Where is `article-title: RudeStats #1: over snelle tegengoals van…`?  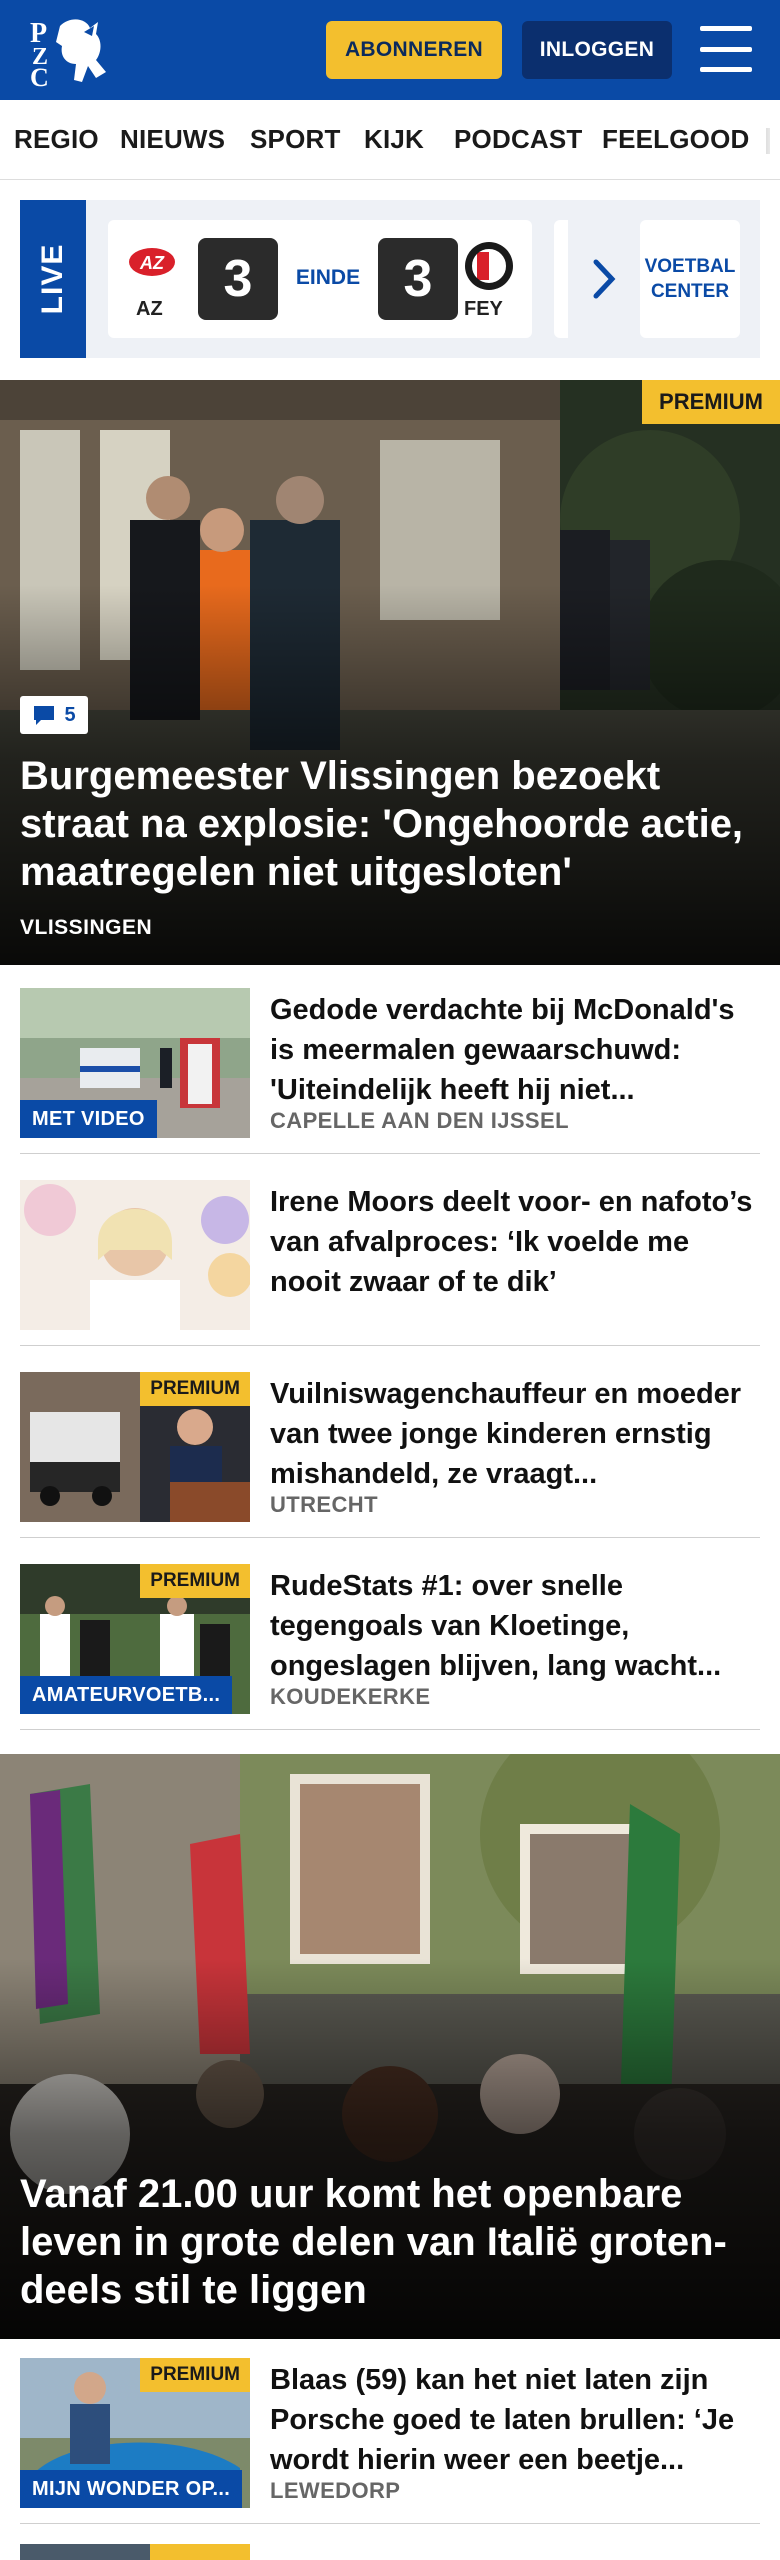 article-title: RudeStats #1: over snelle tegengoals van… is located at coordinates (515, 1626).